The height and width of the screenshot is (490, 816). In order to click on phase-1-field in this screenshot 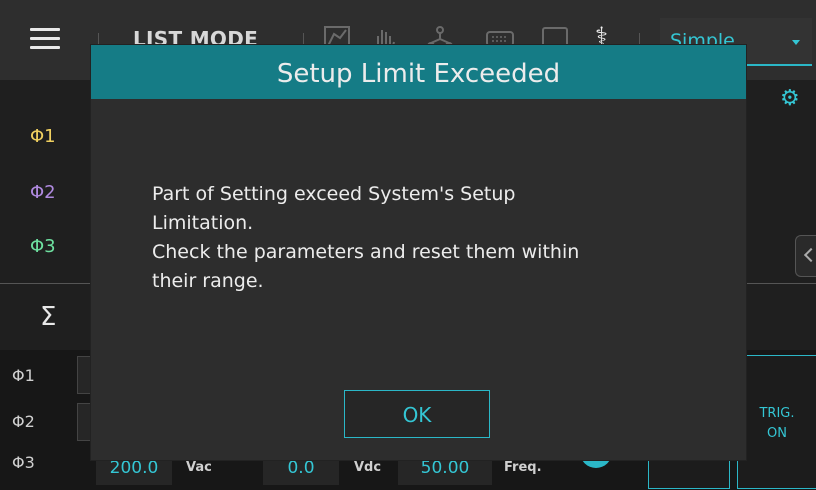, I will do `click(84, 375)`.